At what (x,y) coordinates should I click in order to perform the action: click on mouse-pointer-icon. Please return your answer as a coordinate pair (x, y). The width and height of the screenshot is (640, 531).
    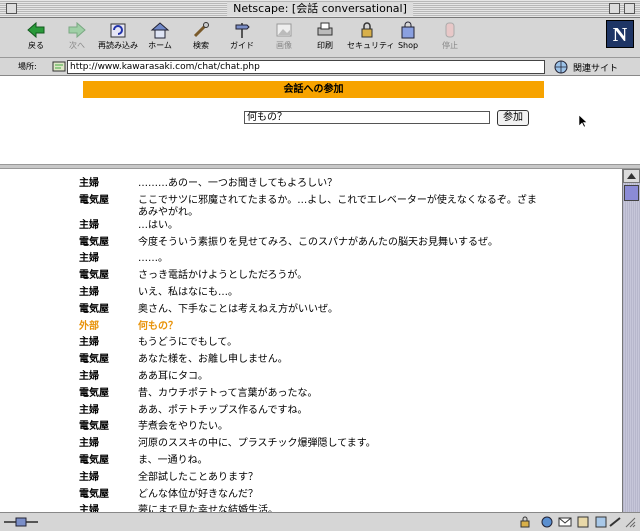
    Looking at the image, I should click on (583, 121).